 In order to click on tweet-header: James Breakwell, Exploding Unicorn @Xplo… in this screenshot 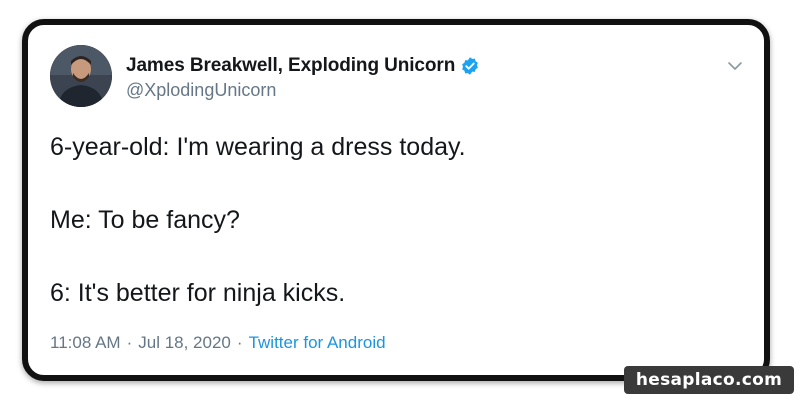, I will do `click(397, 77)`.